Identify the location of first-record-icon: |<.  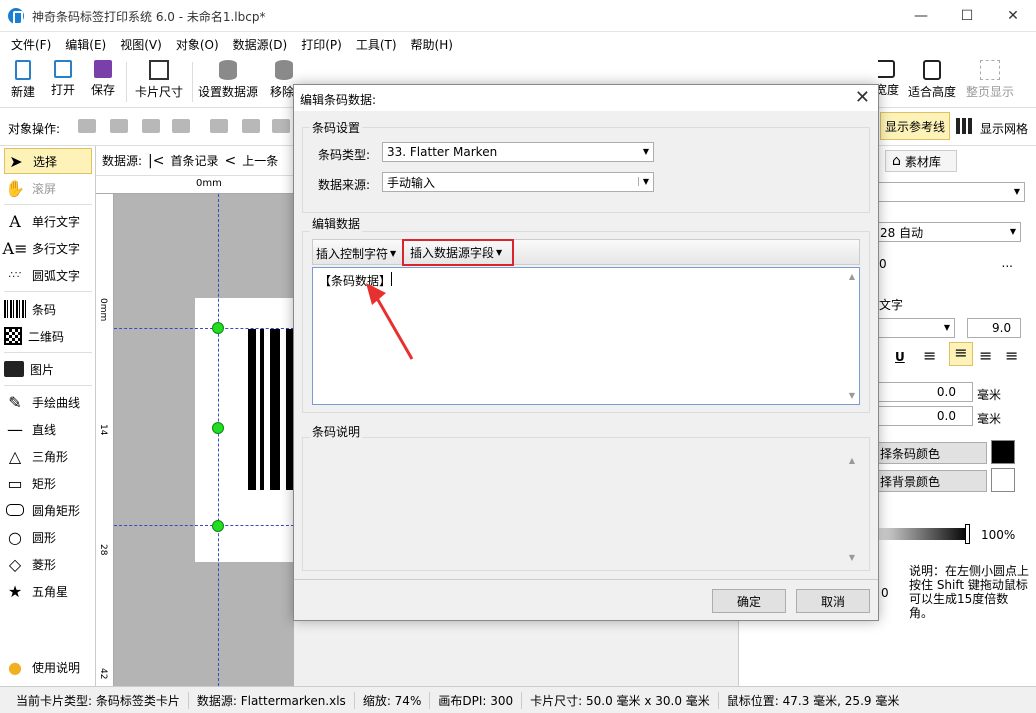
(156, 160).